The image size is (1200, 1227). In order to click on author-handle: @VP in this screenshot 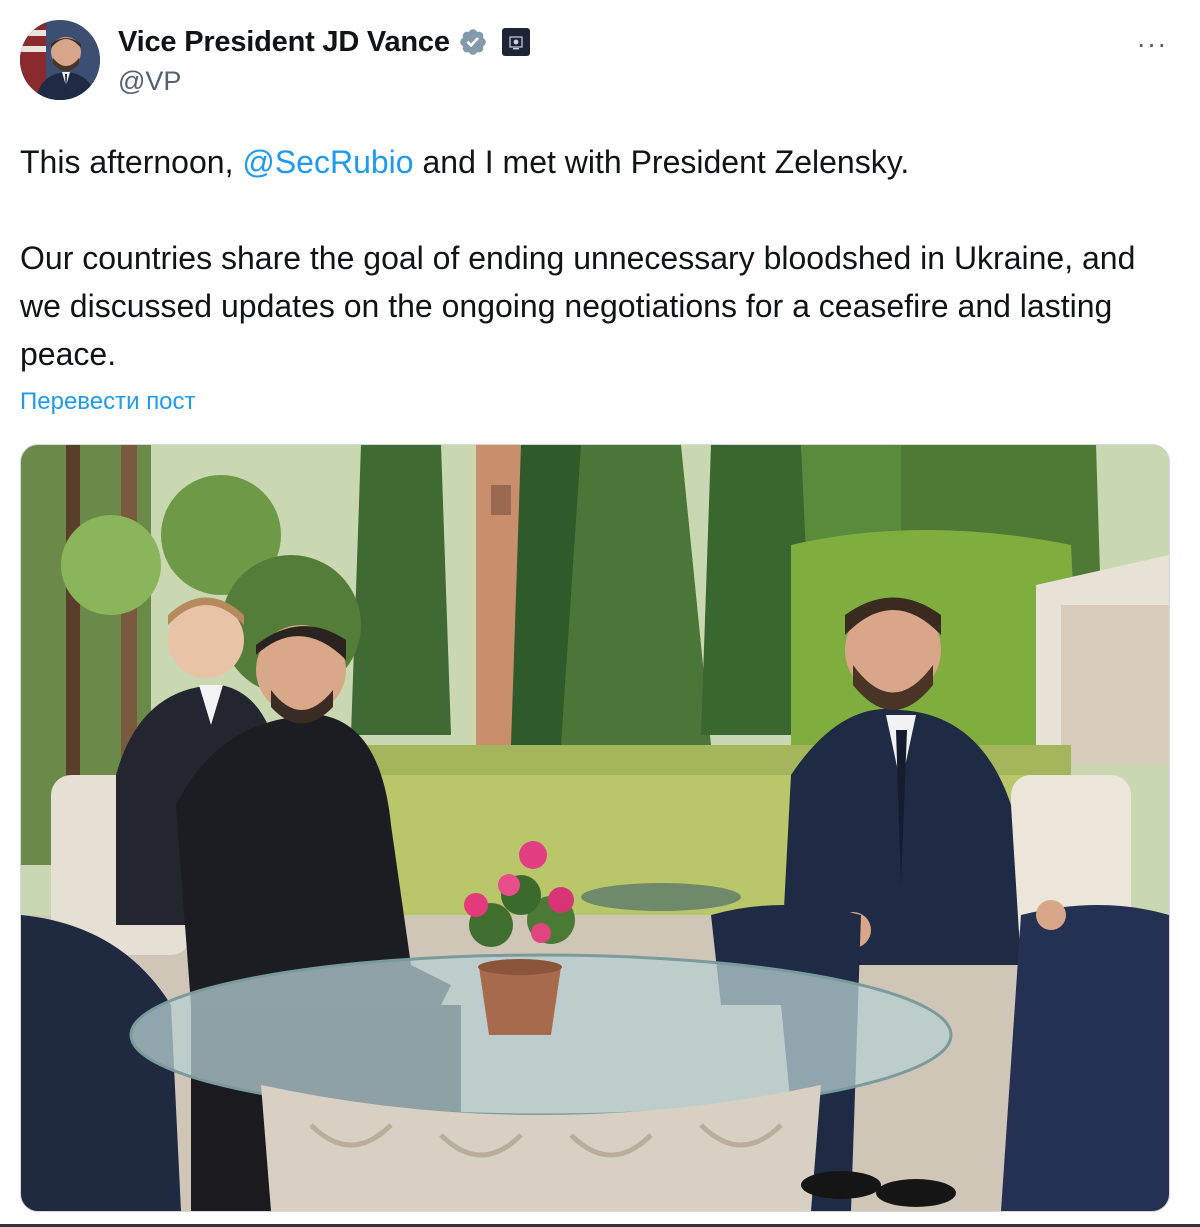, I will do `click(149, 81)`.